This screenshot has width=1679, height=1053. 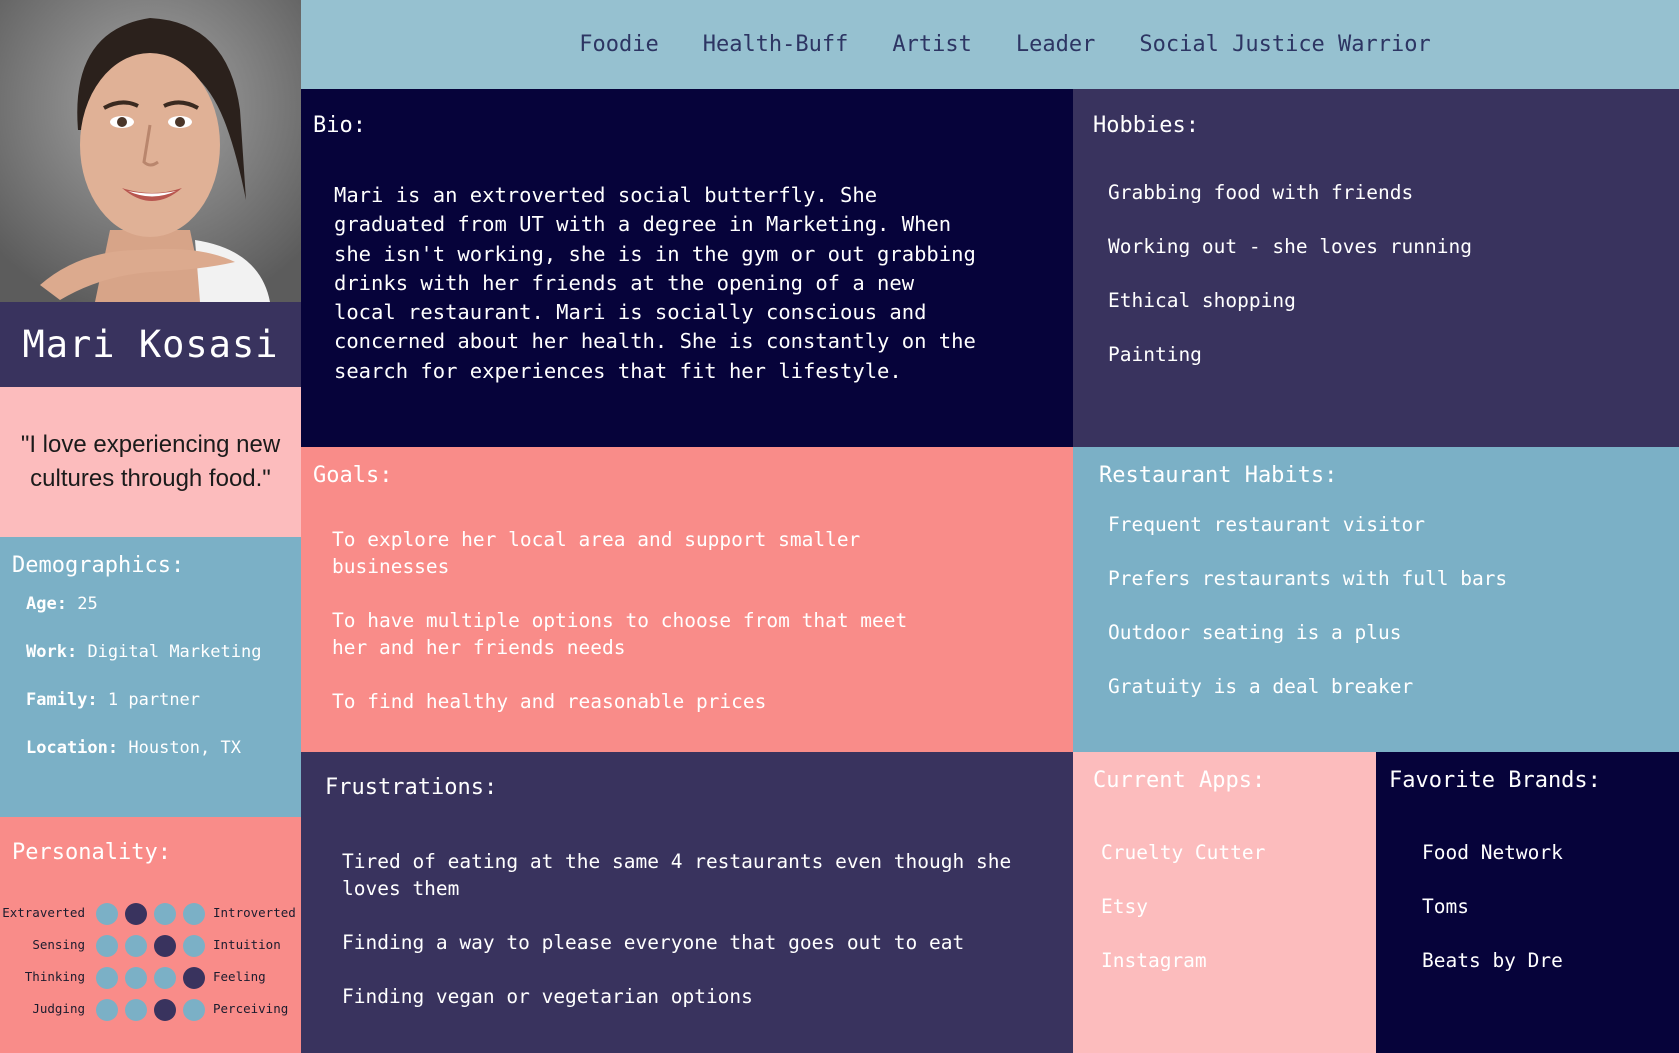 I want to click on habit-item: Outdoor seating is a plus, so click(x=1255, y=632).